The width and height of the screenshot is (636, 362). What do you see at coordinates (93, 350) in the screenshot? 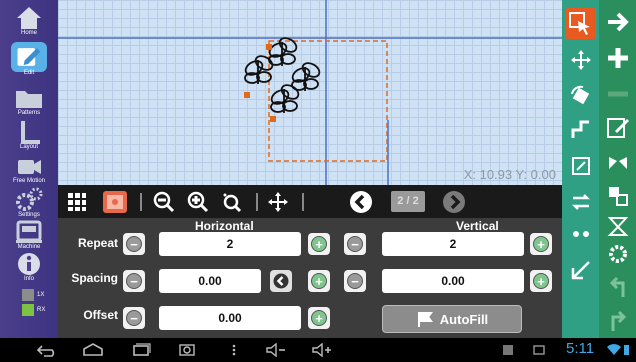
I see `home-button` at bounding box center [93, 350].